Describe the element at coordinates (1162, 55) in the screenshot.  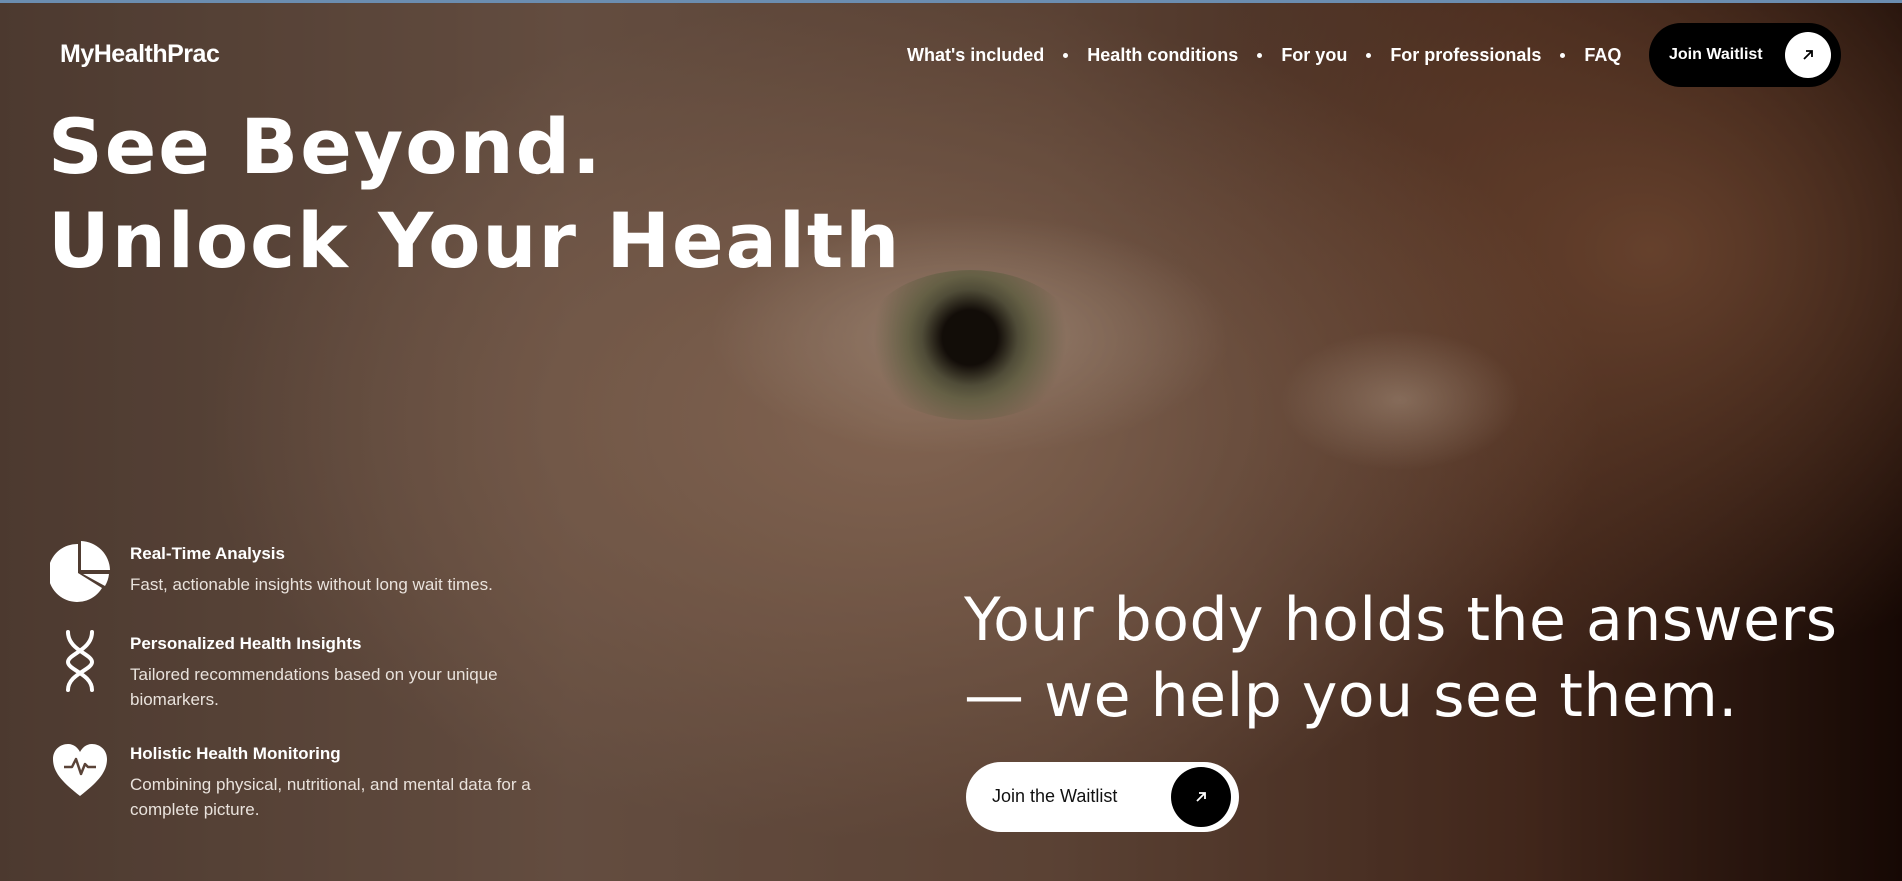
I see `nav-item-health-conditions: Health conditions` at that location.